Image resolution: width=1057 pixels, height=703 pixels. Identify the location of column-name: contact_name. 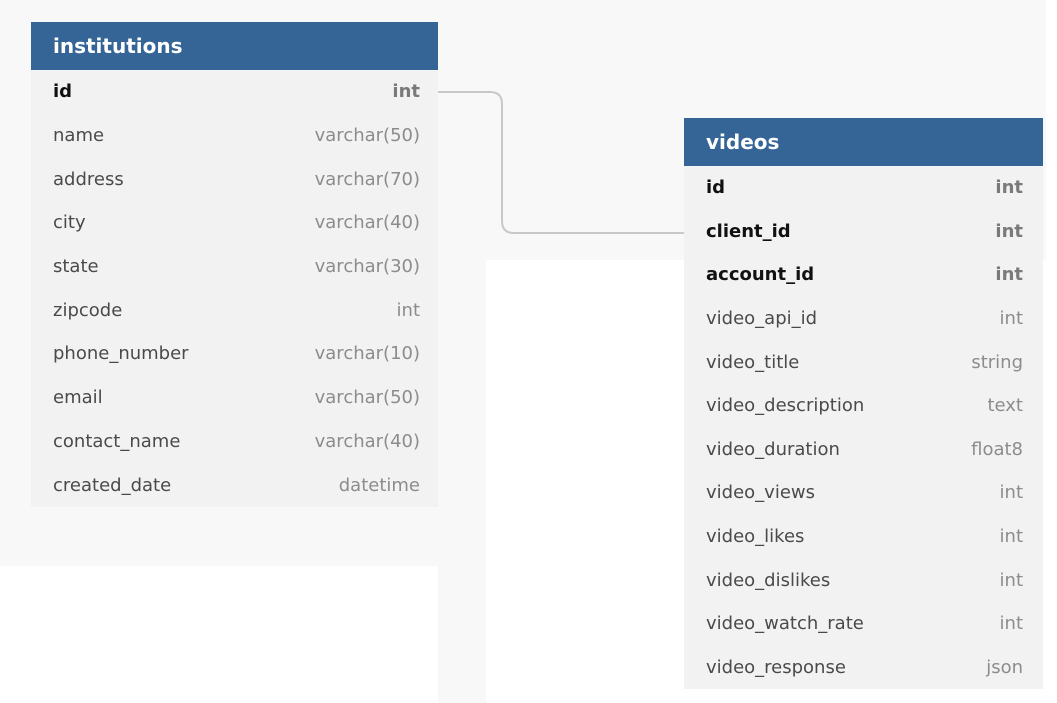
(117, 441).